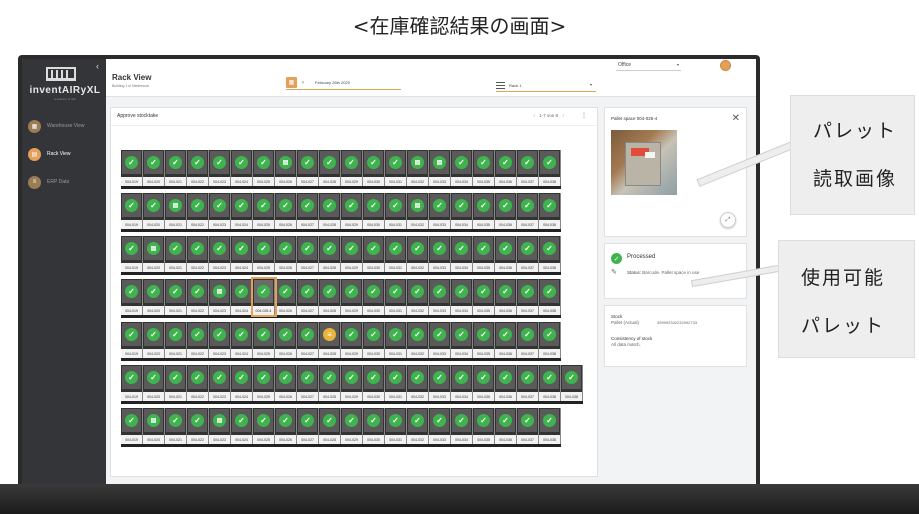 The height and width of the screenshot is (514, 919). What do you see at coordinates (264, 297) in the screenshot?
I see `pallet-slot: ✓ 004-025-4` at bounding box center [264, 297].